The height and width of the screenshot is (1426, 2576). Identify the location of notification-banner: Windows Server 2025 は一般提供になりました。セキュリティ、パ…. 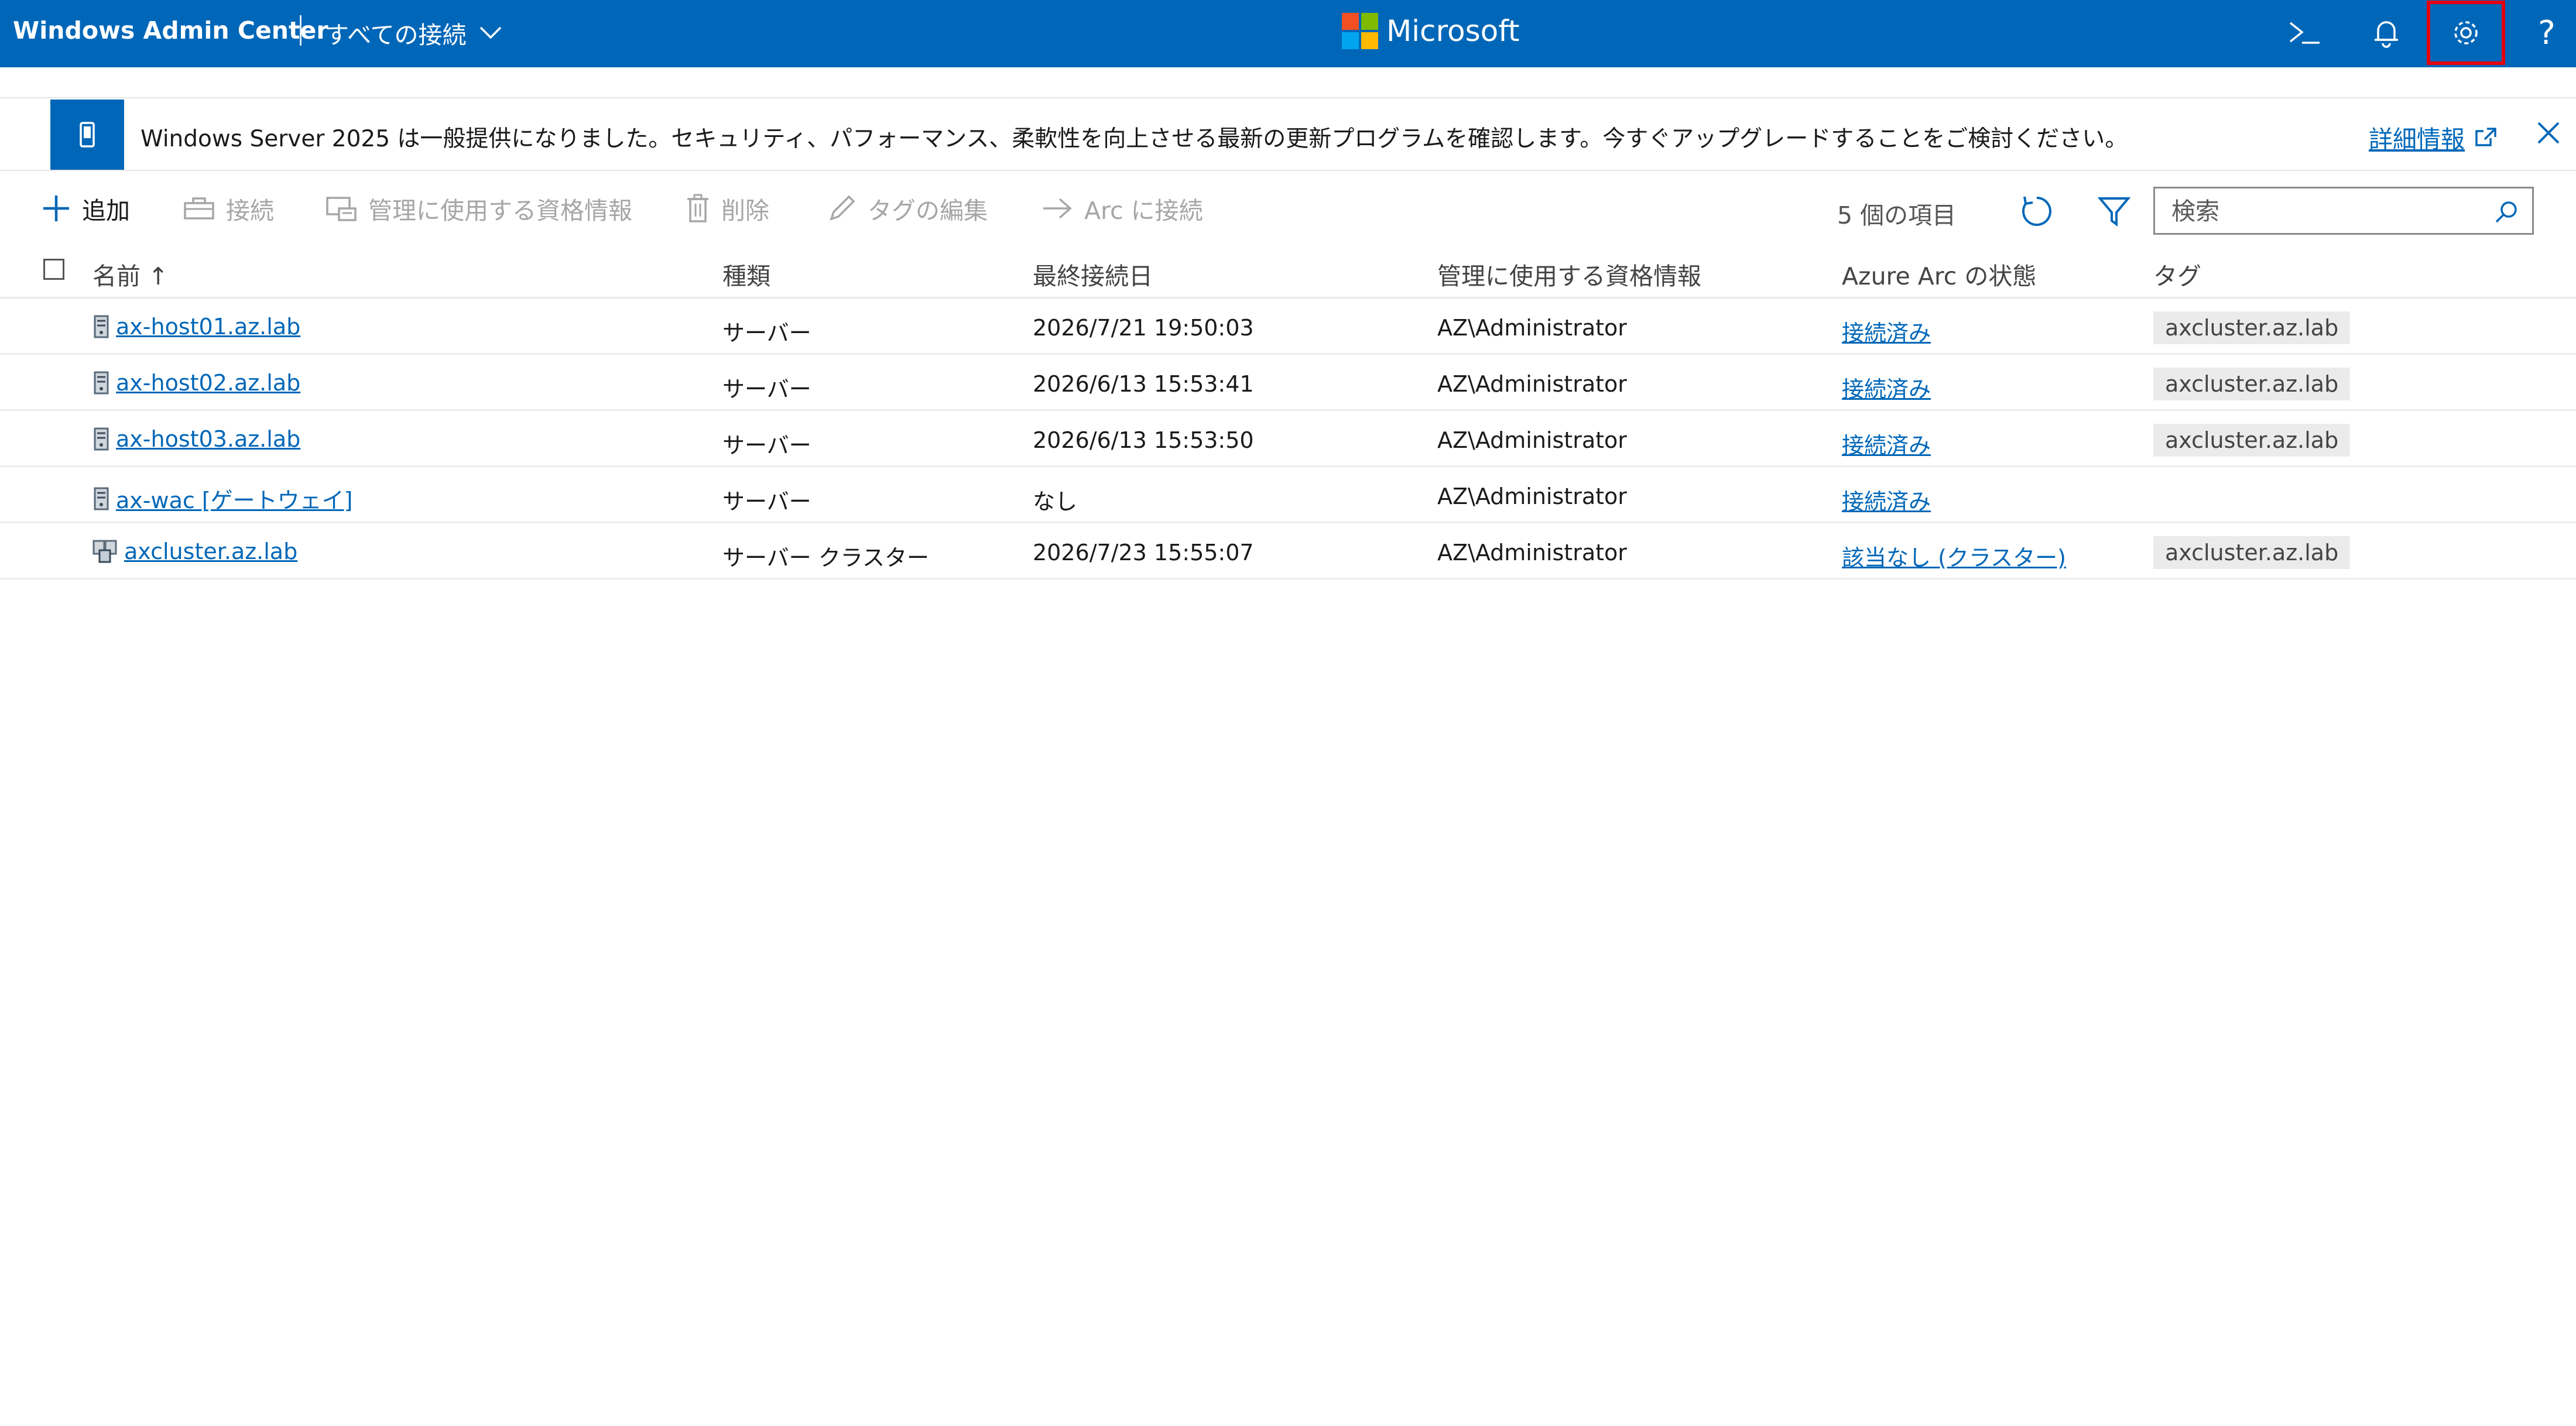
(1288, 134).